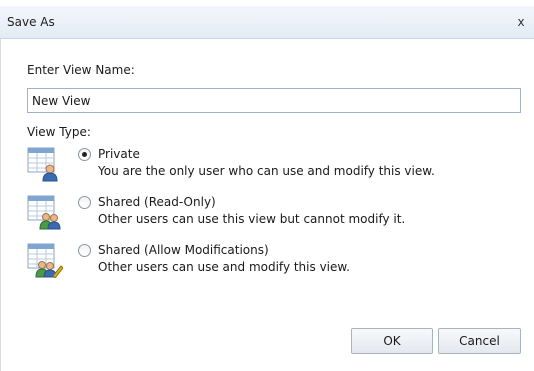 This screenshot has height=371, width=534. What do you see at coordinates (521, 22) in the screenshot?
I see `close-button: x` at bounding box center [521, 22].